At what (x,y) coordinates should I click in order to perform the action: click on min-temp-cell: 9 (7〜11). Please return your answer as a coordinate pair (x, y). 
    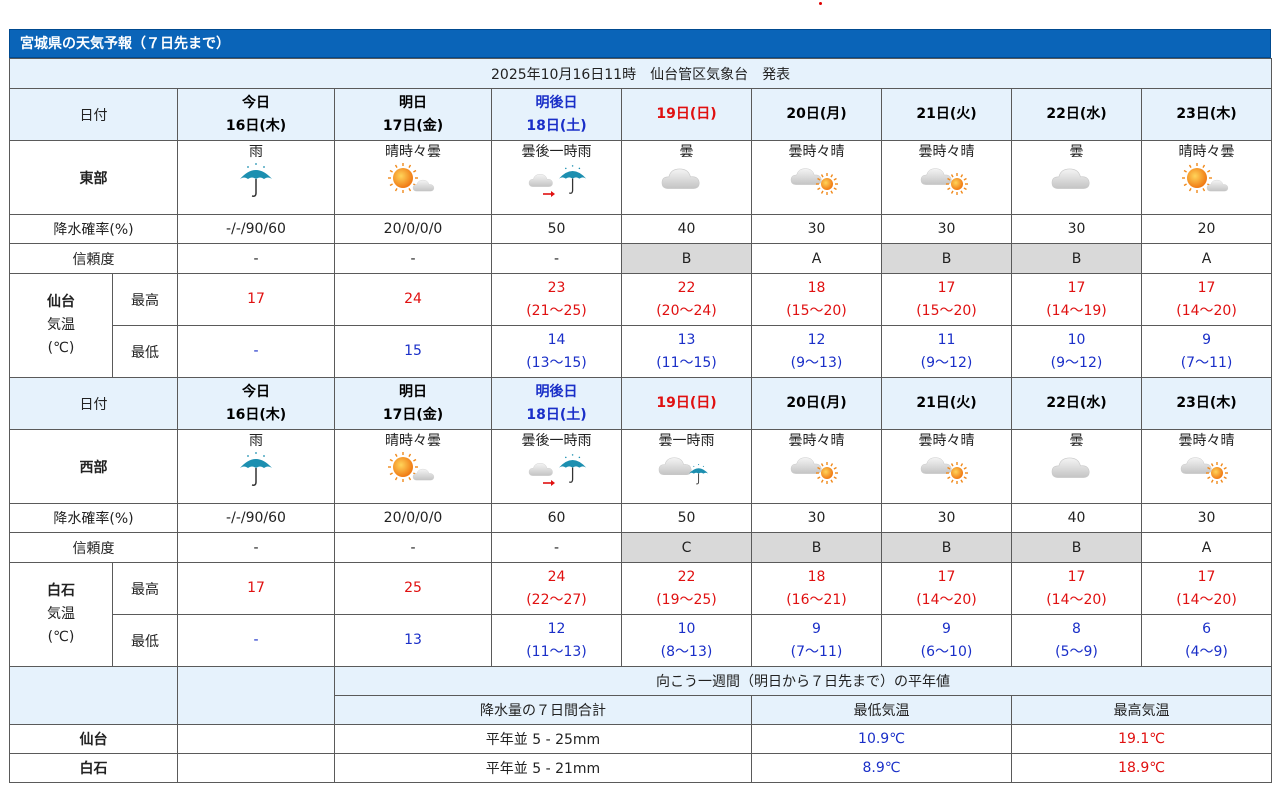
    Looking at the image, I should click on (816, 640).